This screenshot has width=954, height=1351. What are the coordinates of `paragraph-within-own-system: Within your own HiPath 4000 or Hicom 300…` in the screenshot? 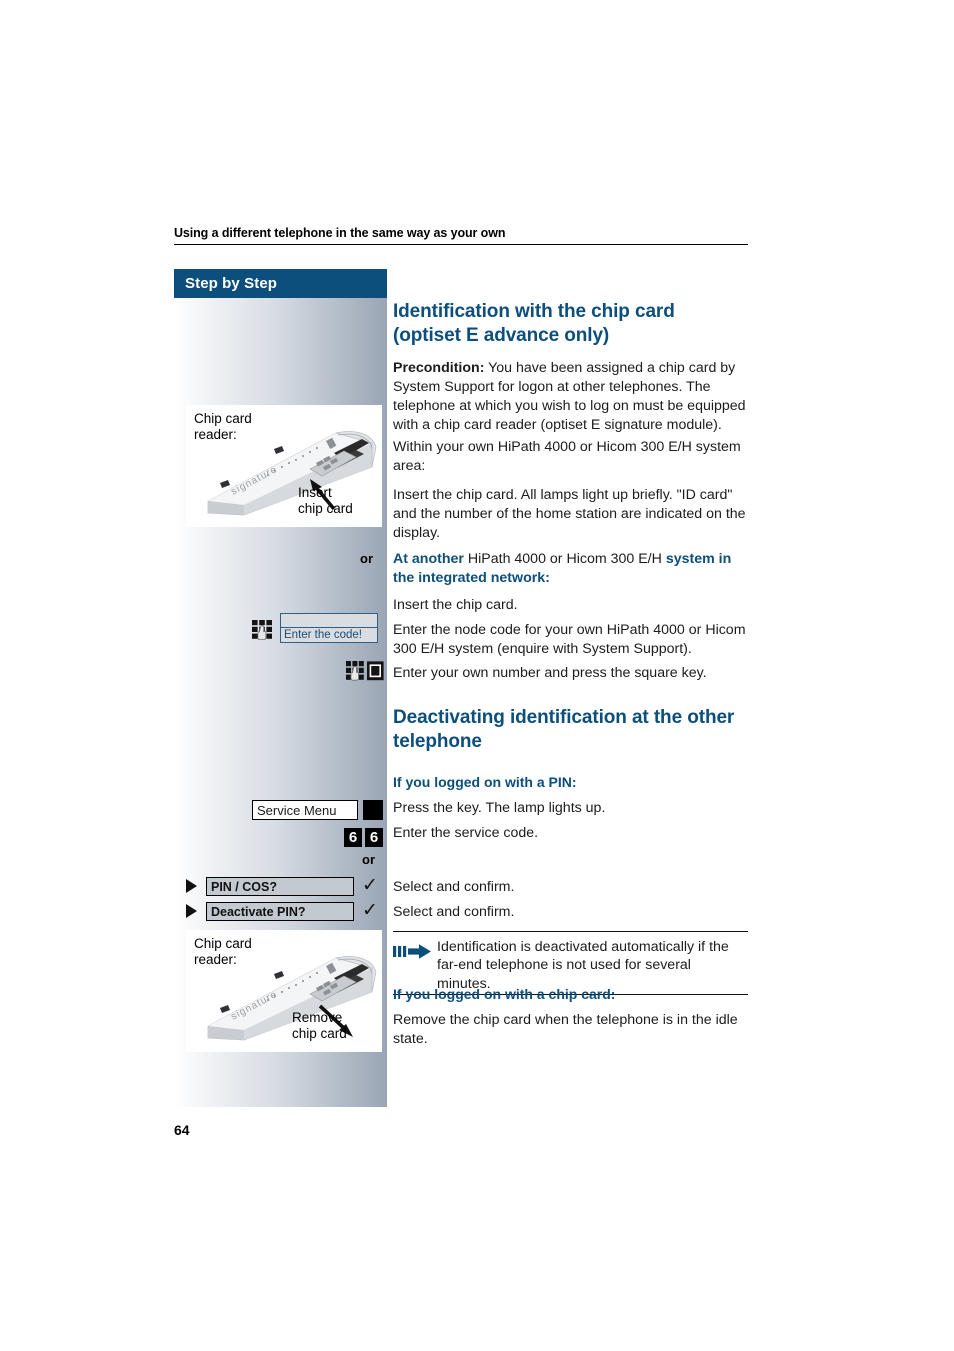 It's located at (567, 456).